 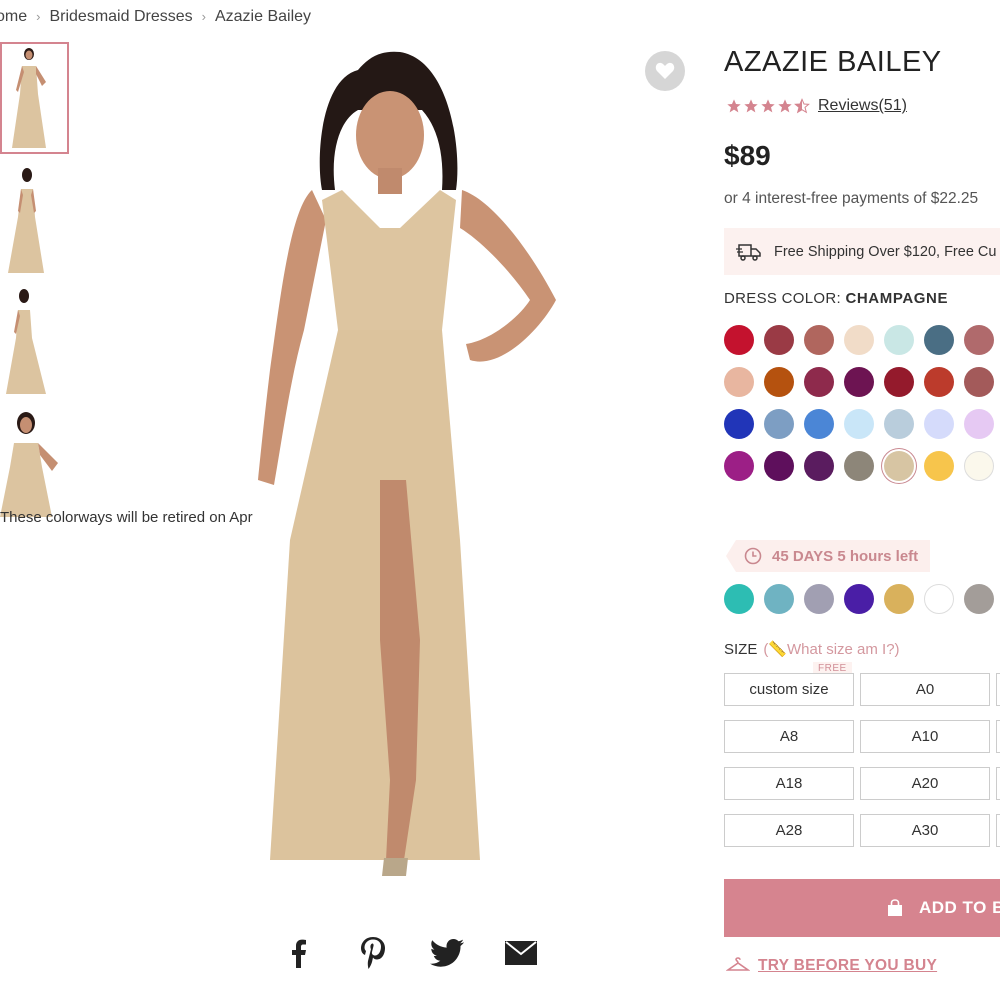 What do you see at coordinates (925, 689) in the screenshot?
I see `size-option: A0` at bounding box center [925, 689].